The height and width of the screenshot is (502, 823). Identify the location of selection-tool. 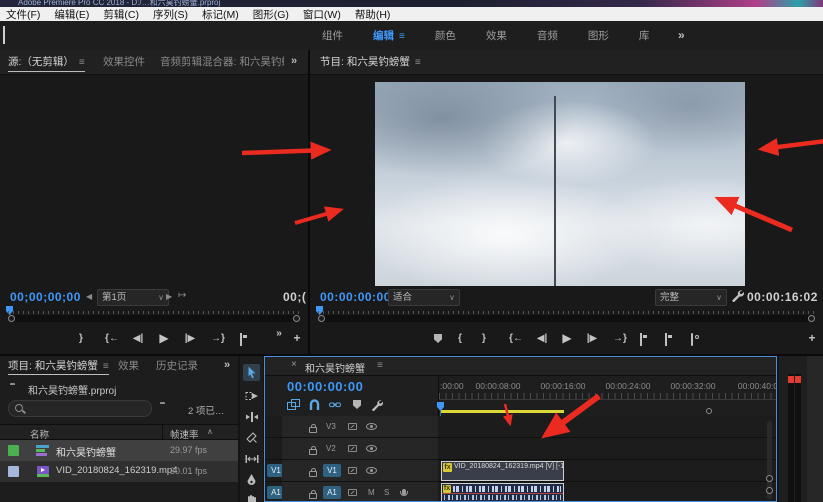
(251, 372).